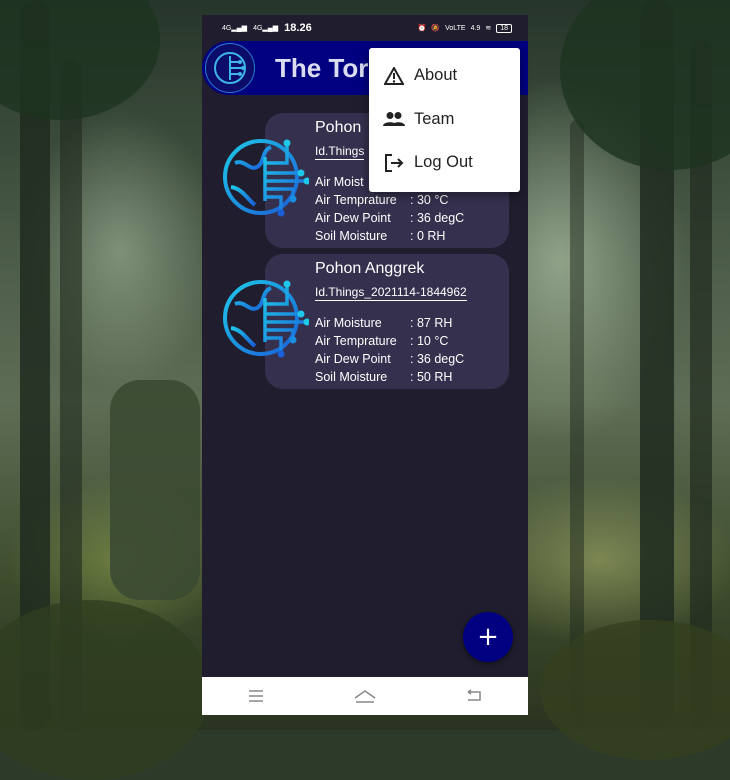  I want to click on menu-item-logout: Log Out, so click(444, 163).